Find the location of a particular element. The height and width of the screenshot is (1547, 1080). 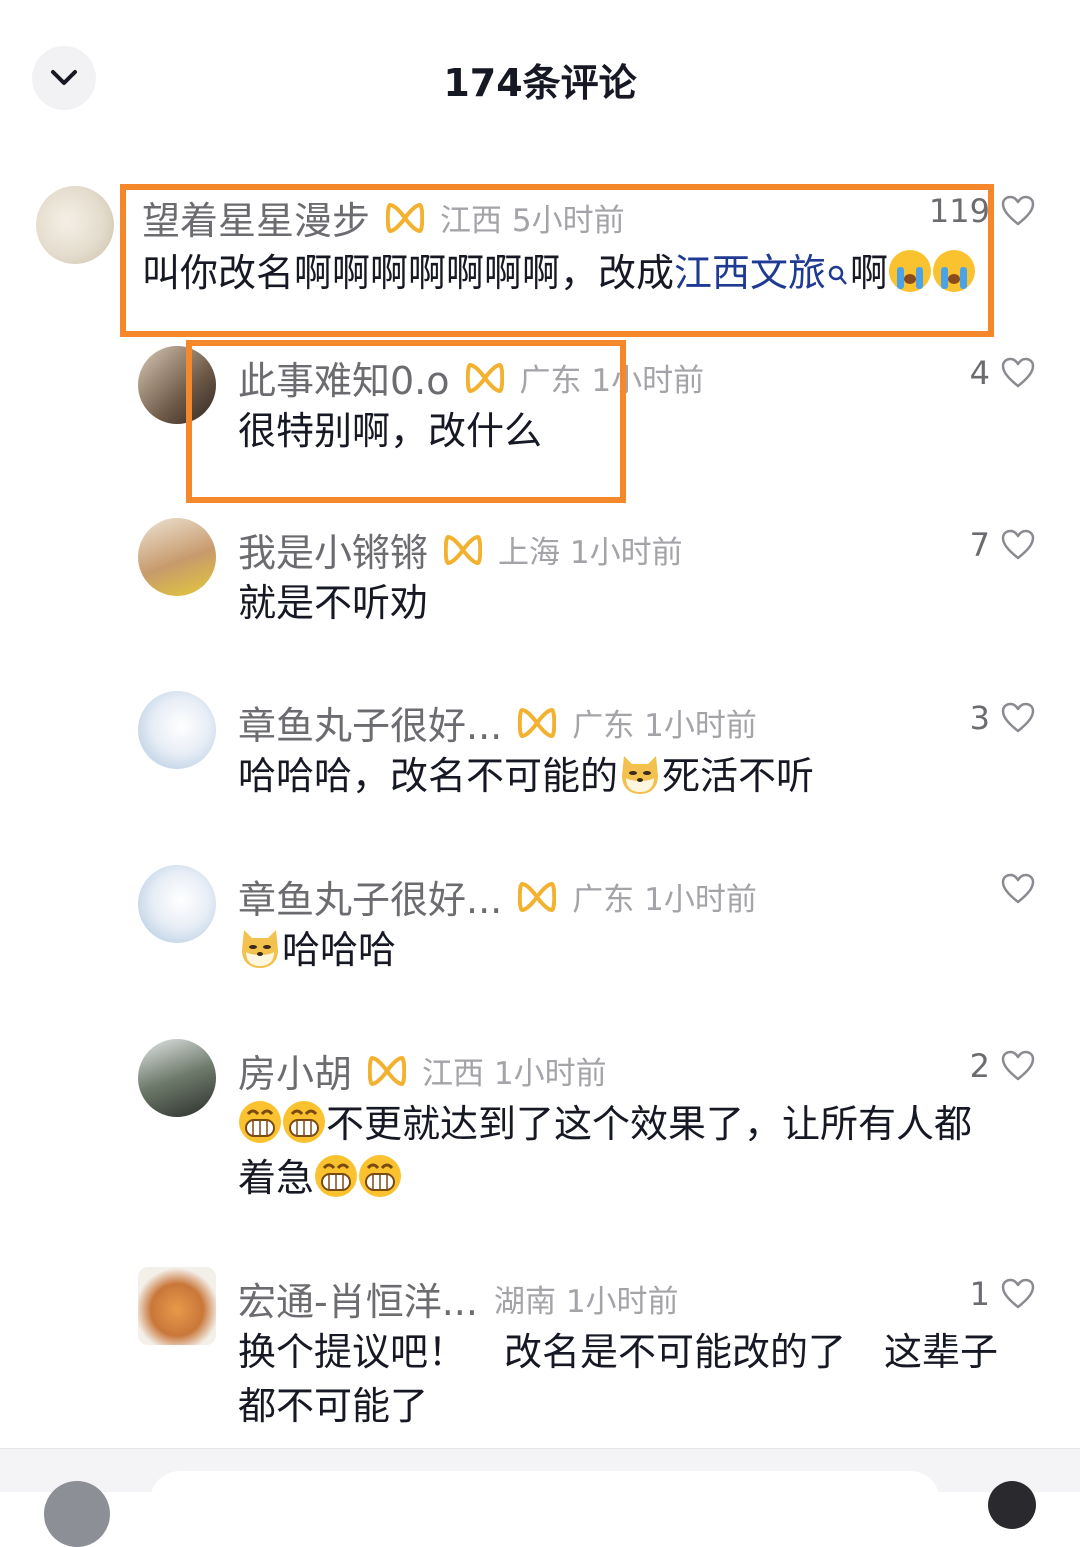

username: 我是小锵锵 is located at coordinates (333, 549).